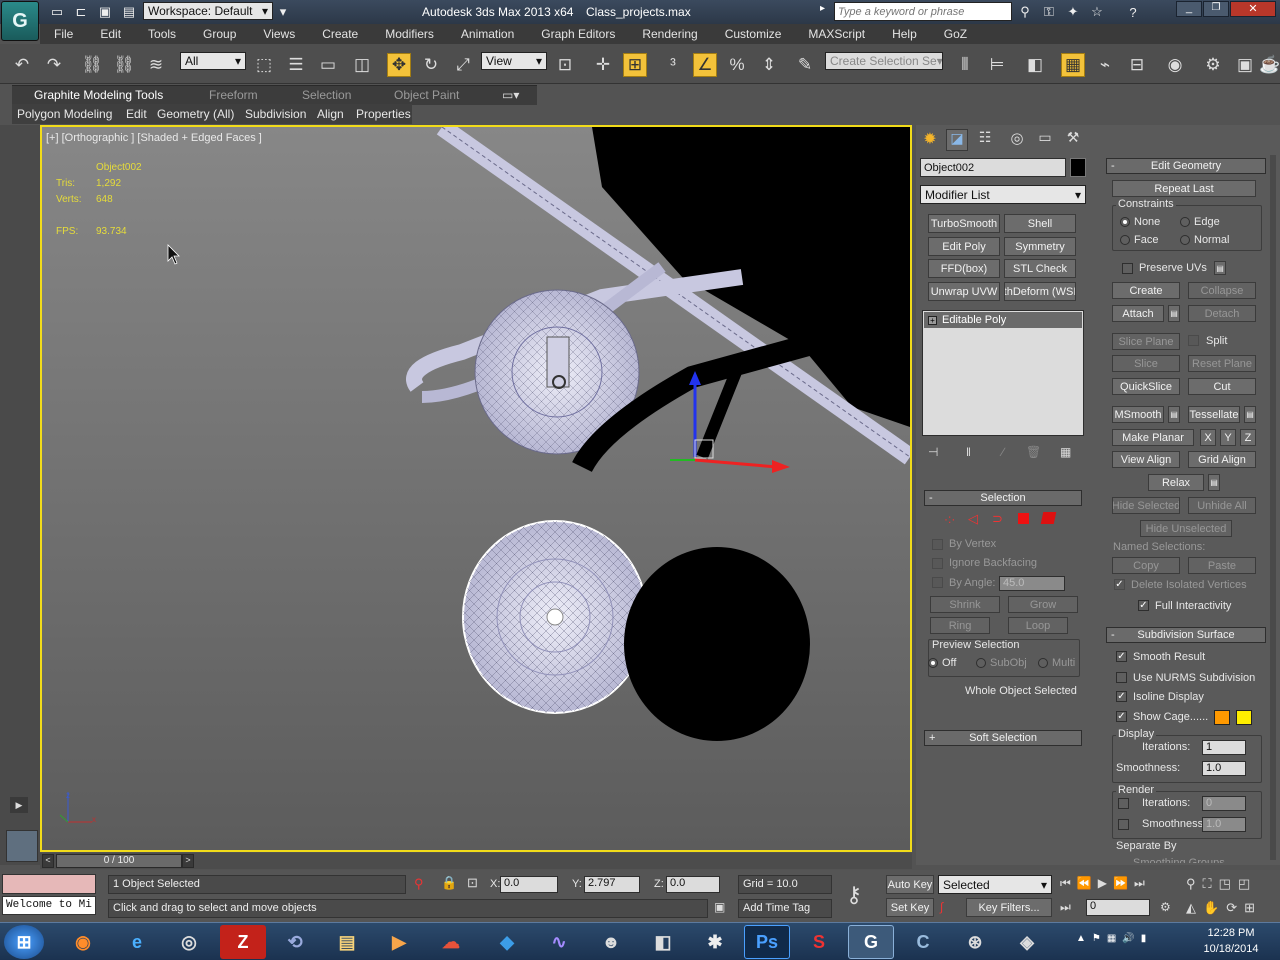 This screenshot has height=960, width=1280. What do you see at coordinates (1222, 290) in the screenshot?
I see `collapse-button: Collapse` at bounding box center [1222, 290].